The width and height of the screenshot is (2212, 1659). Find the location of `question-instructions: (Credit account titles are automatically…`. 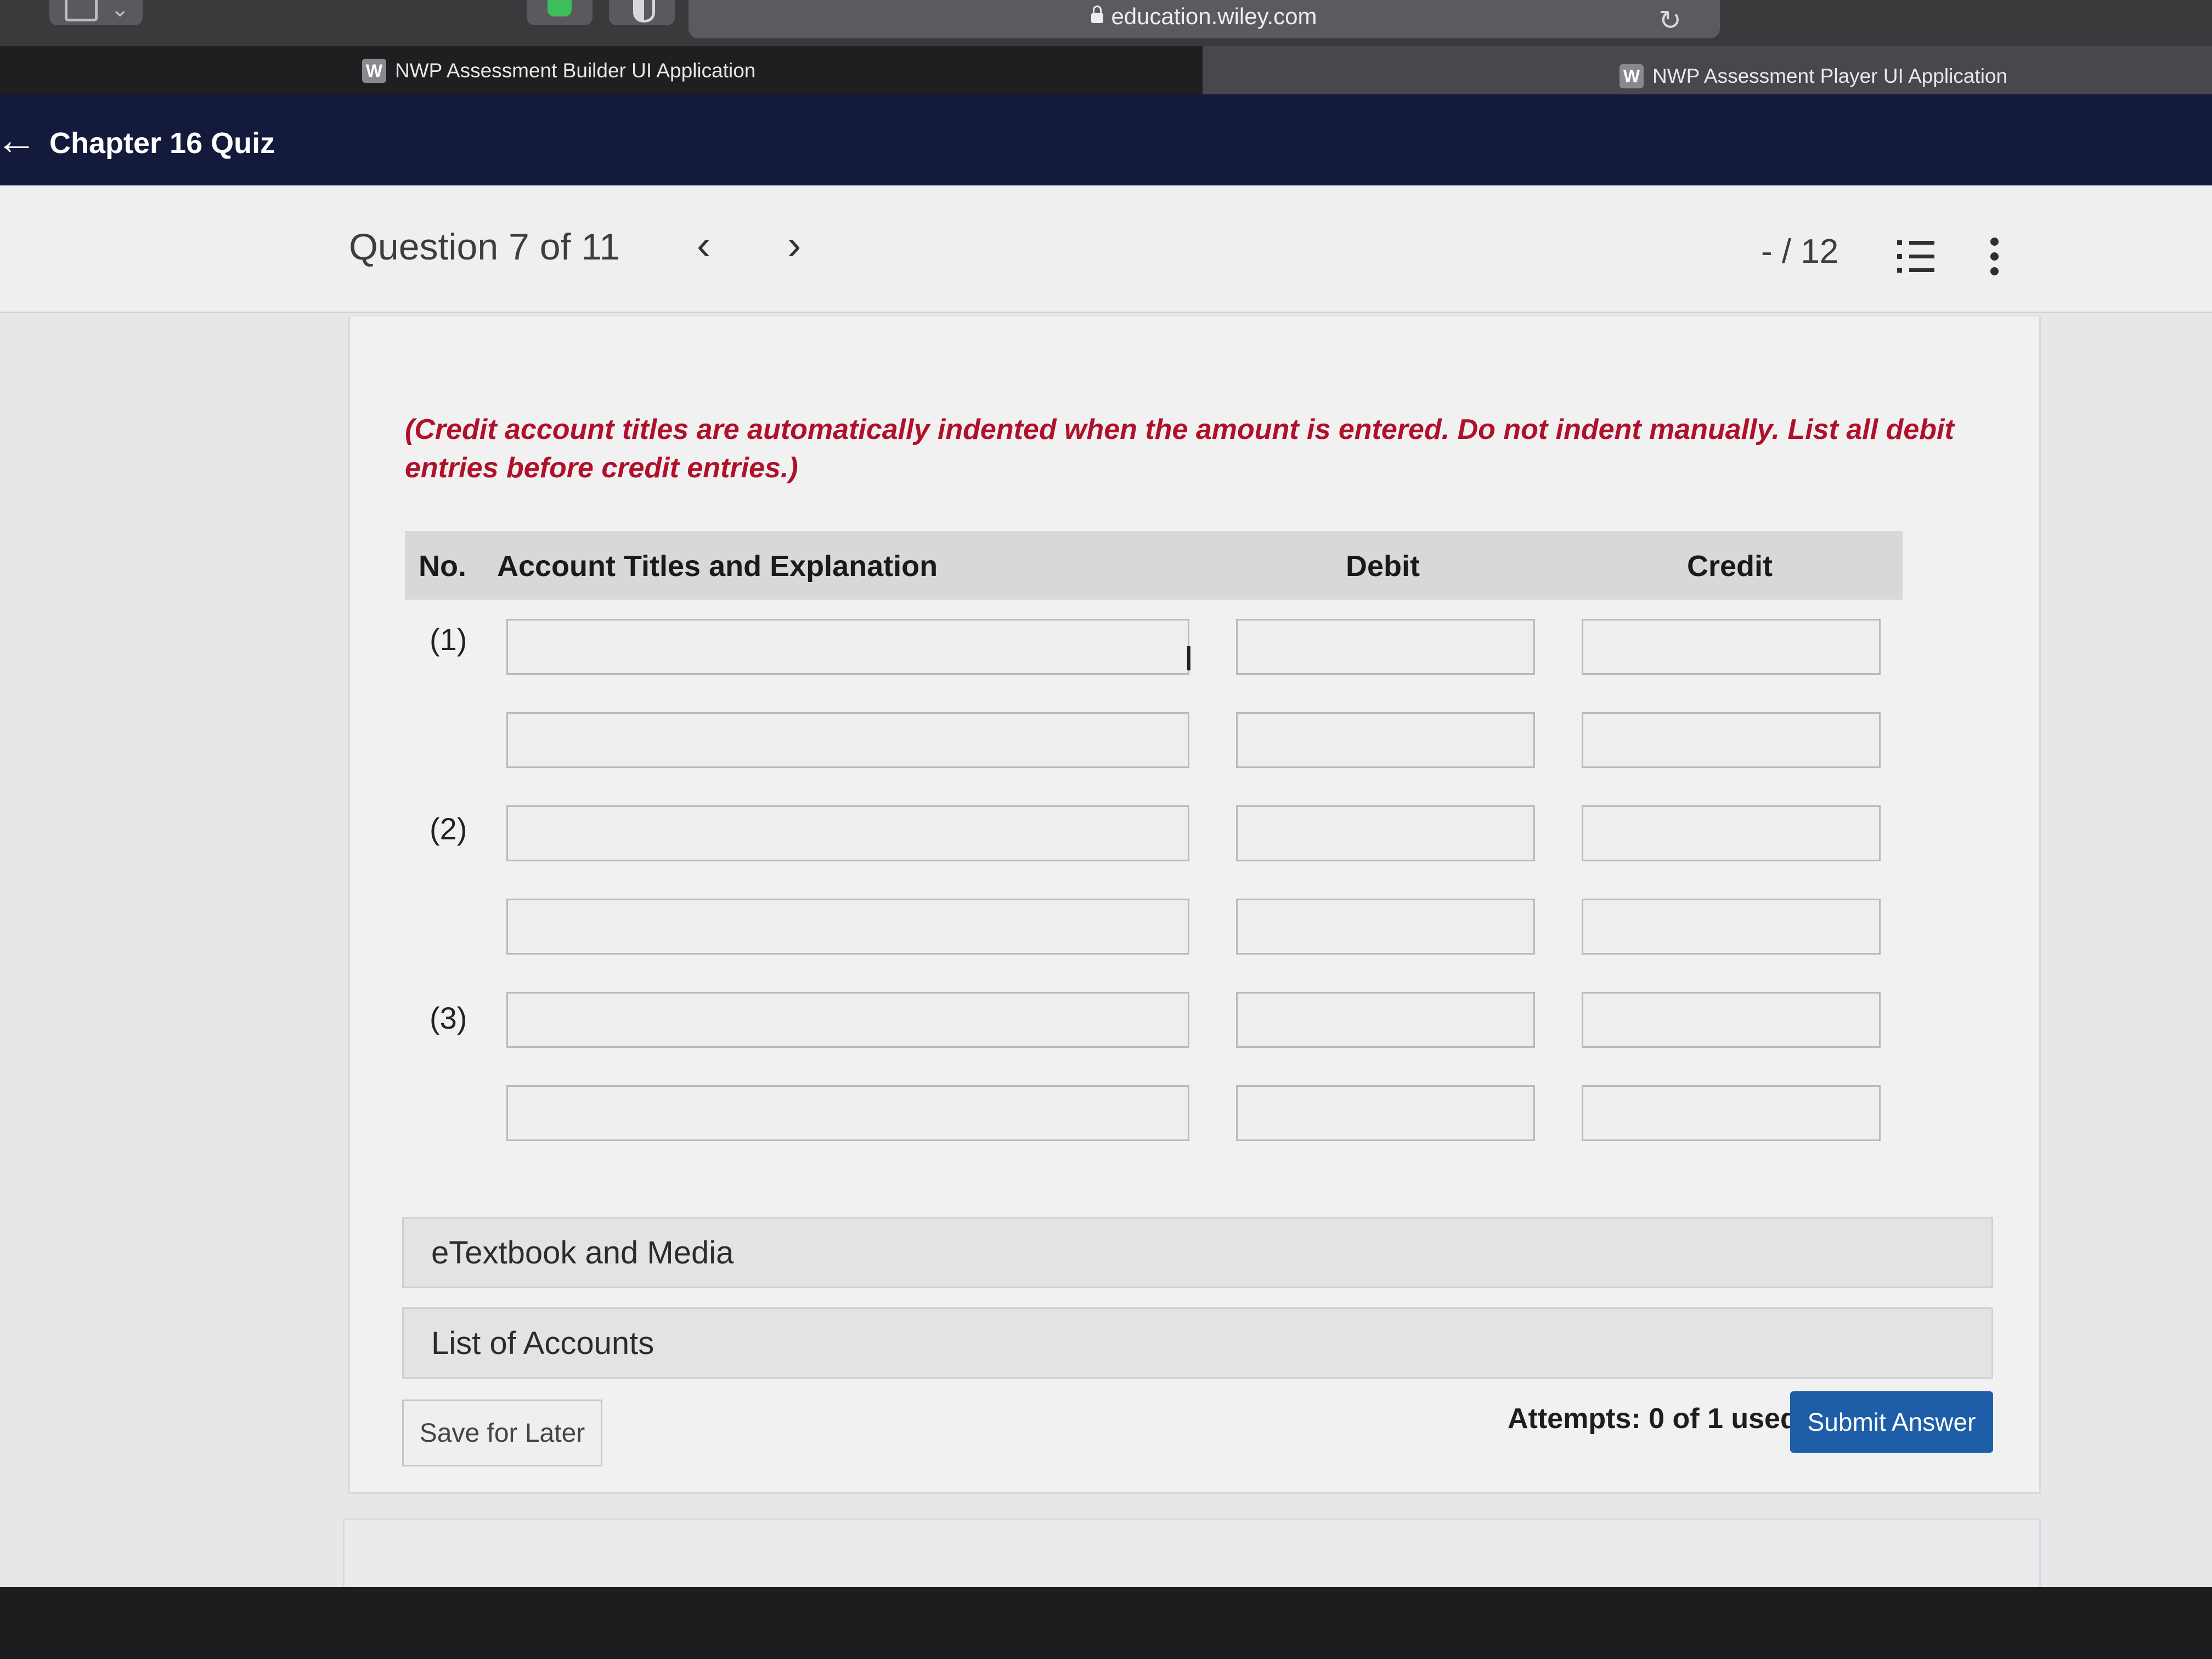

question-instructions: (Credit account titles are automatically… is located at coordinates (1180, 449).